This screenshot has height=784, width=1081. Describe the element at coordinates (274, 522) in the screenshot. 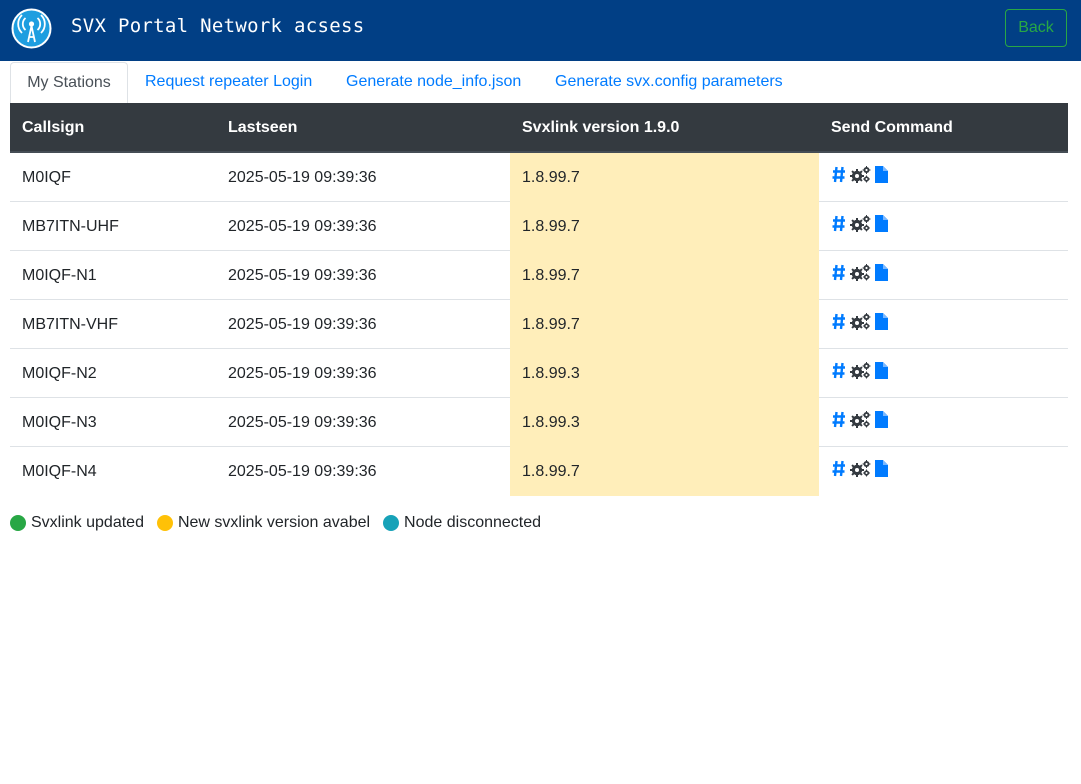

I see `legend-label: New svxlink version avabel` at that location.